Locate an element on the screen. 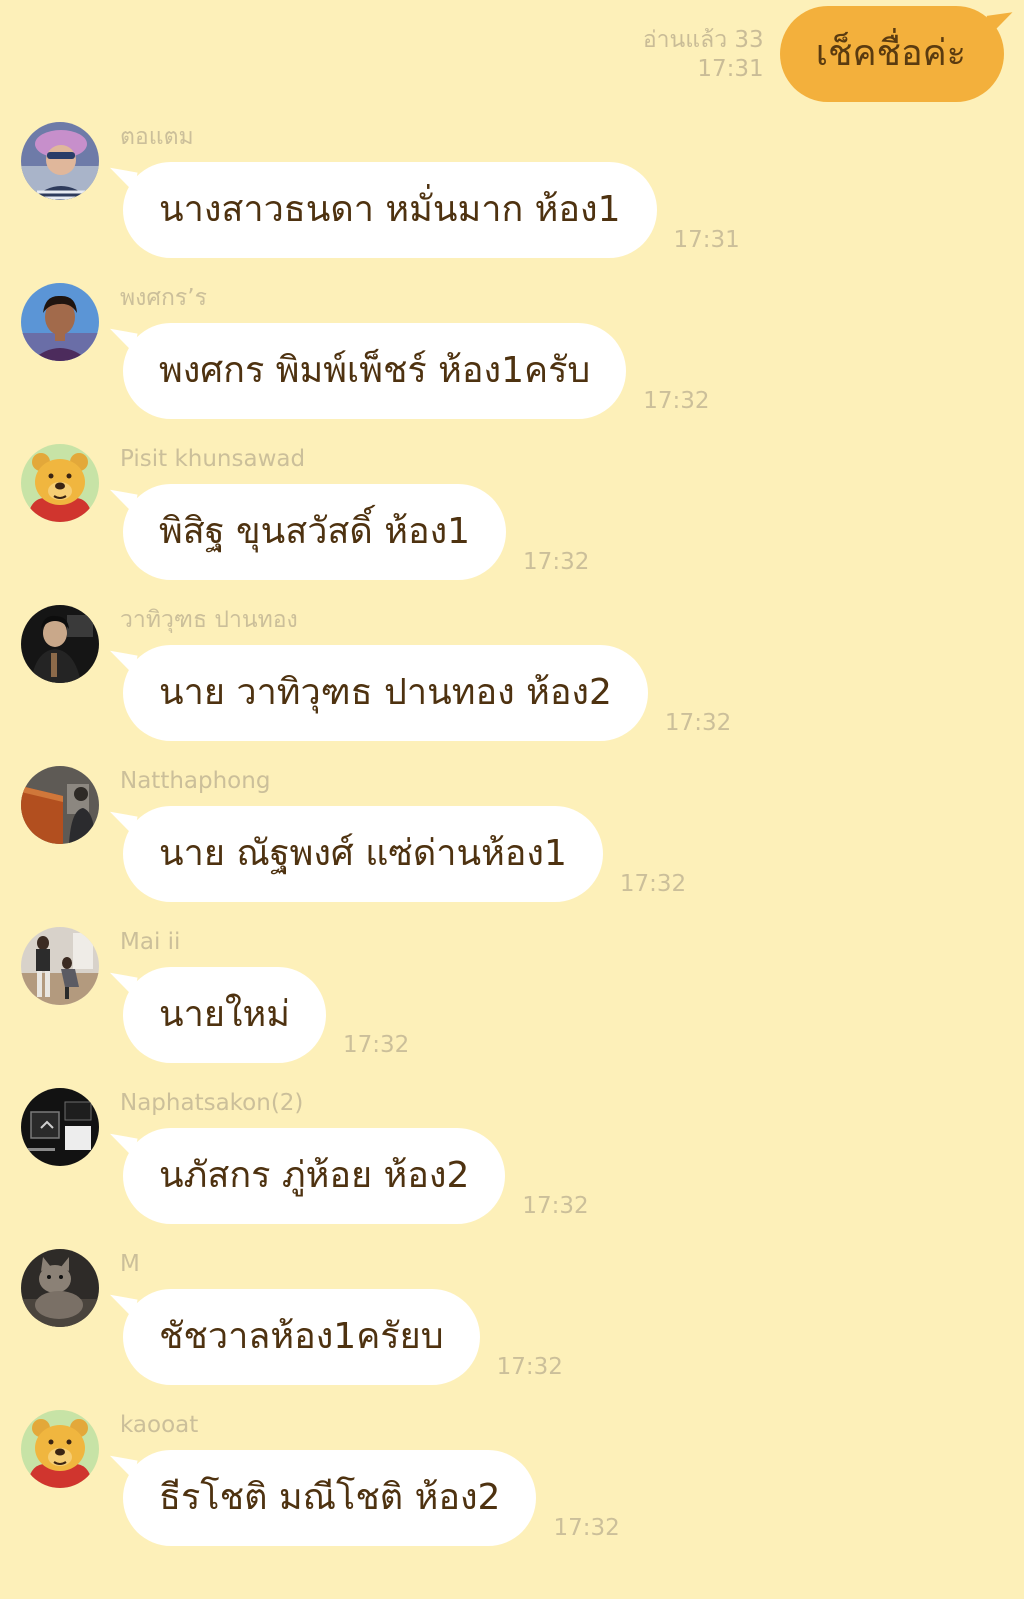 This screenshot has height=1599, width=1024. message-text: ธีรโชติ มณีโชติ ห้อง2 is located at coordinates (330, 1497).